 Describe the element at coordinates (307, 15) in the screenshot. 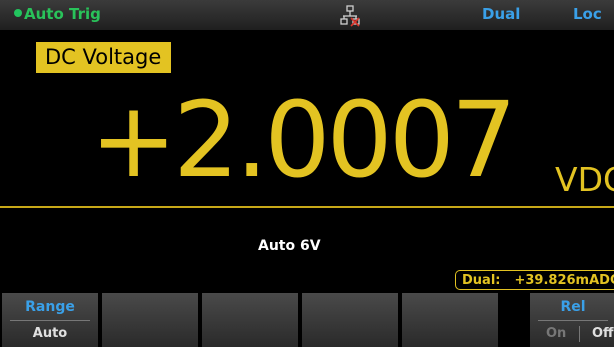

I see `status-bar: Auto Trig Dual Loc` at that location.